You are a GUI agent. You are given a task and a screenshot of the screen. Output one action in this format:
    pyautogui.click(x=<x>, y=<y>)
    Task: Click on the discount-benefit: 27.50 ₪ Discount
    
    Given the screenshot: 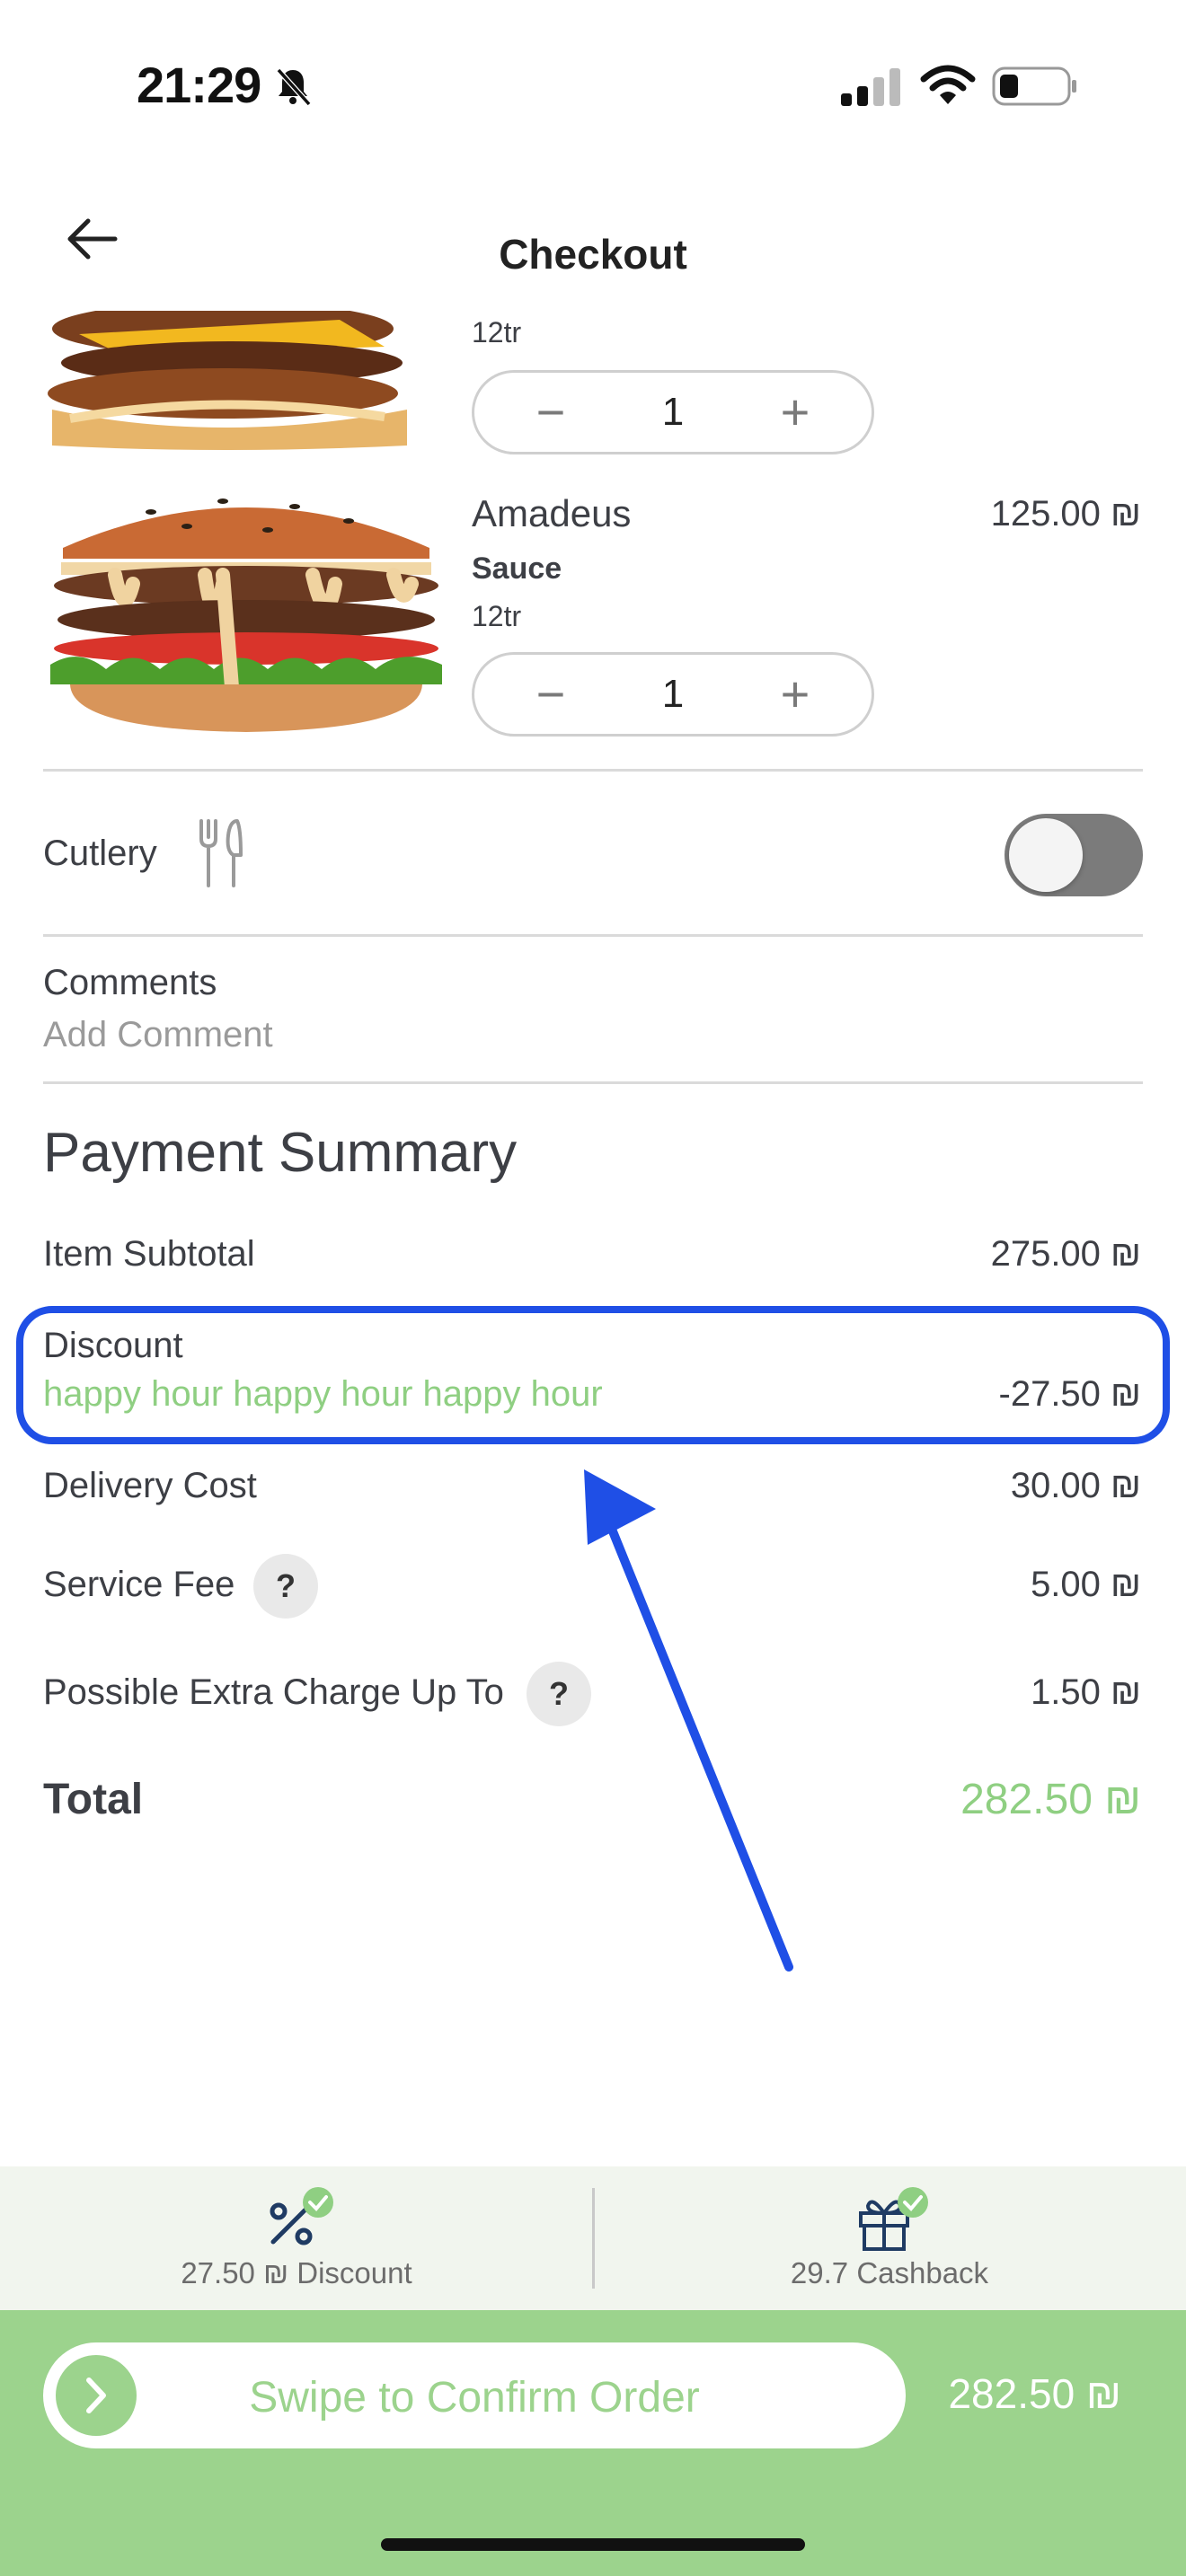 What is the action you would take?
    pyautogui.click(x=296, y=2238)
    